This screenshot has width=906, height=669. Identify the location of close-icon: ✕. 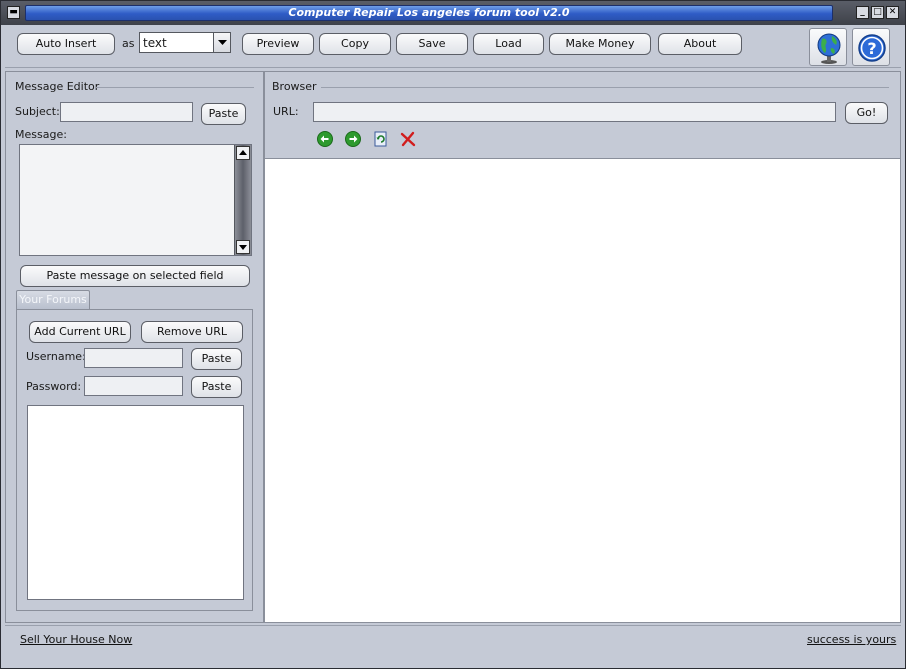
(892, 12).